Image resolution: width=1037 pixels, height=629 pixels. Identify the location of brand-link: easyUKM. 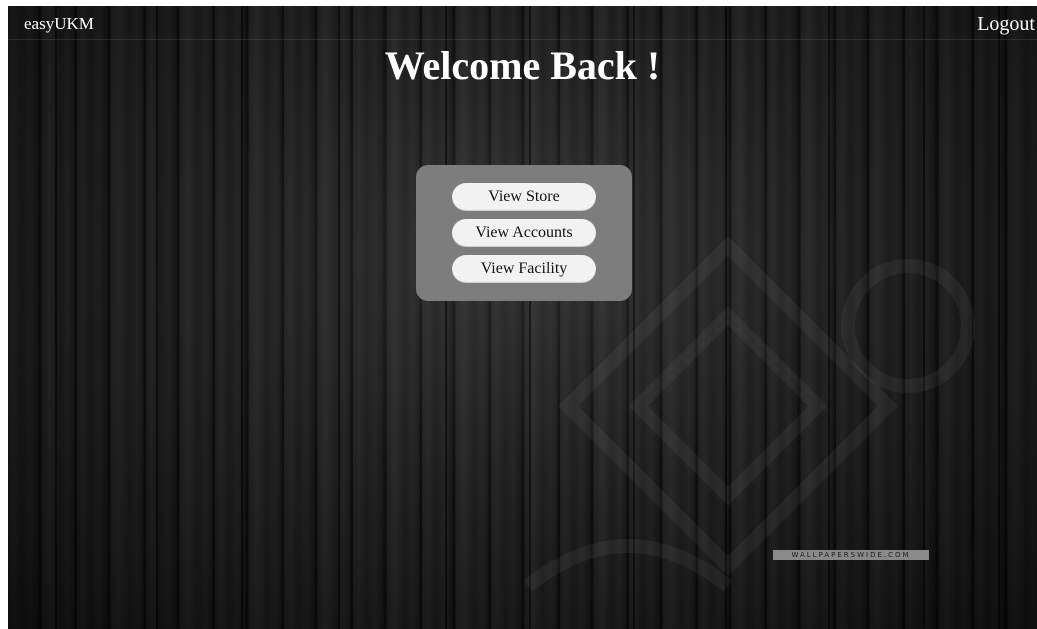
(59, 24).